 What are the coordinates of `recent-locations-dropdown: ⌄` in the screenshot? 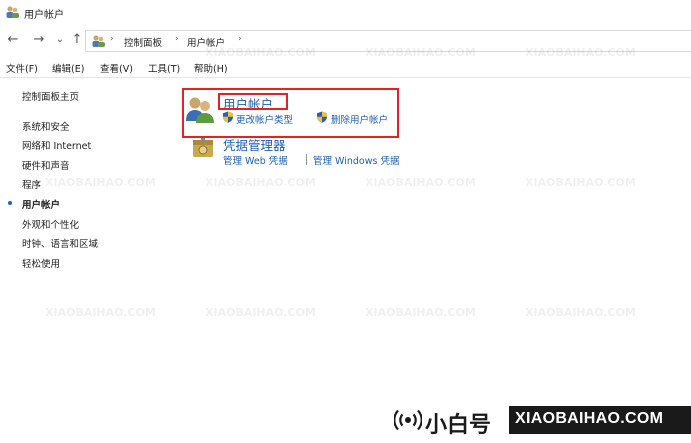 It's located at (60, 40).